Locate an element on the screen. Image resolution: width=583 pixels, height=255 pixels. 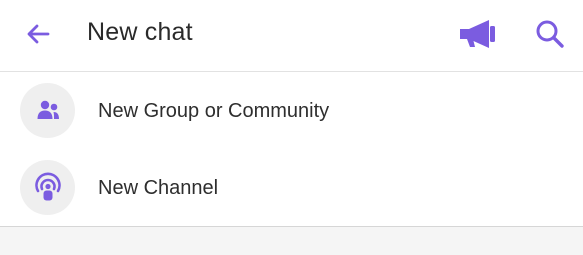
search-button is located at coordinates (550, 34).